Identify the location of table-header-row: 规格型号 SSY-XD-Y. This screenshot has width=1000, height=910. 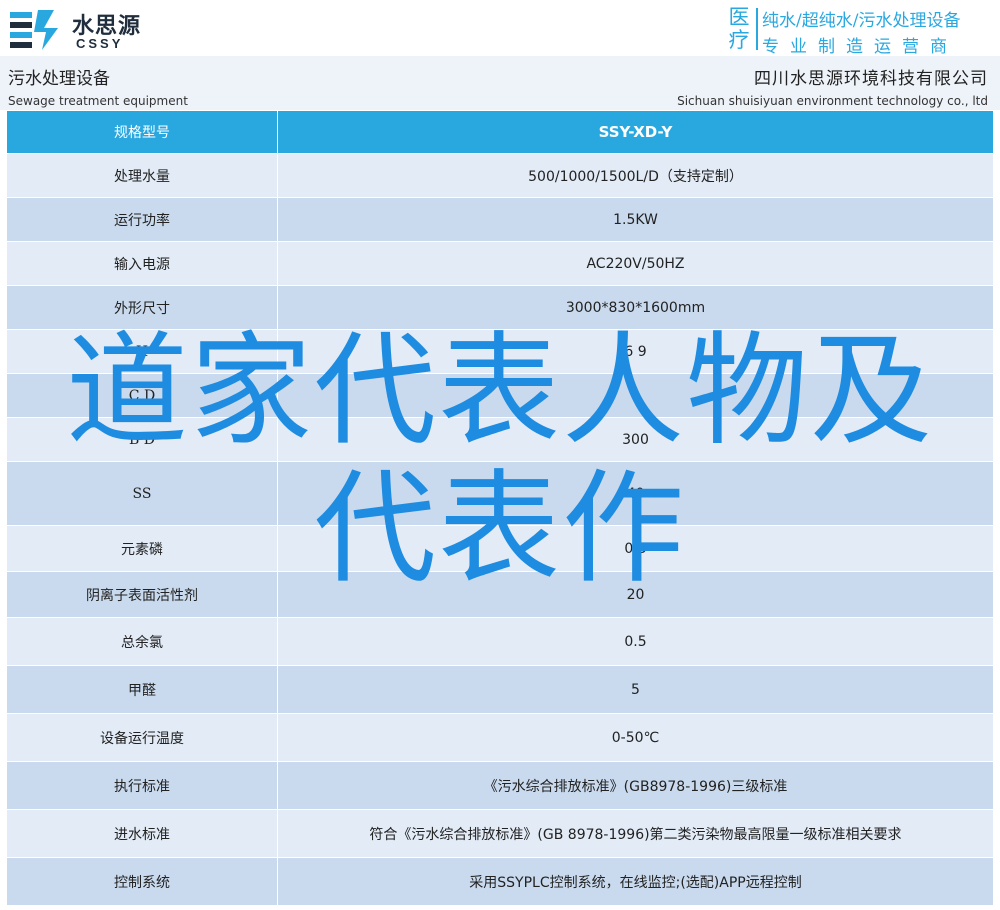
(500, 132).